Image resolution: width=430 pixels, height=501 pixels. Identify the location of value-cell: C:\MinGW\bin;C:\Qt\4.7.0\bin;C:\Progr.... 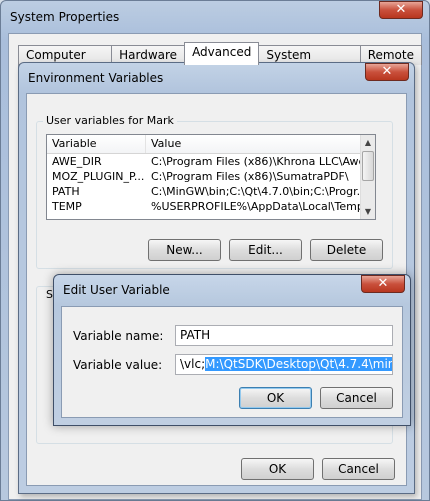
(256, 191).